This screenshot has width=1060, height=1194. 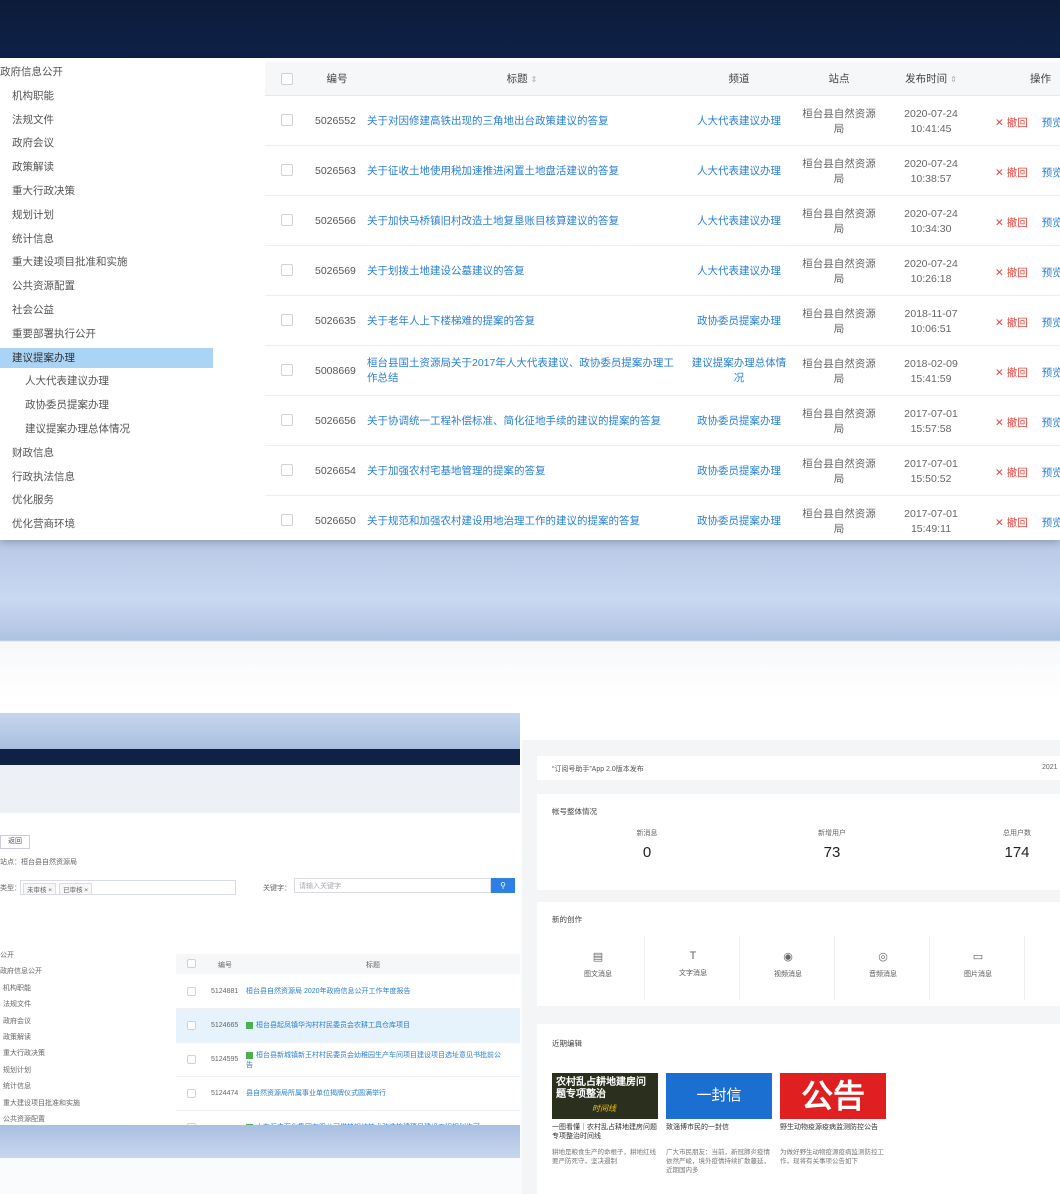 I want to click on row-title-link: 桓台县起凤镇华沟村村民委员会农耕工具仓库项目, so click(x=376, y=1026).